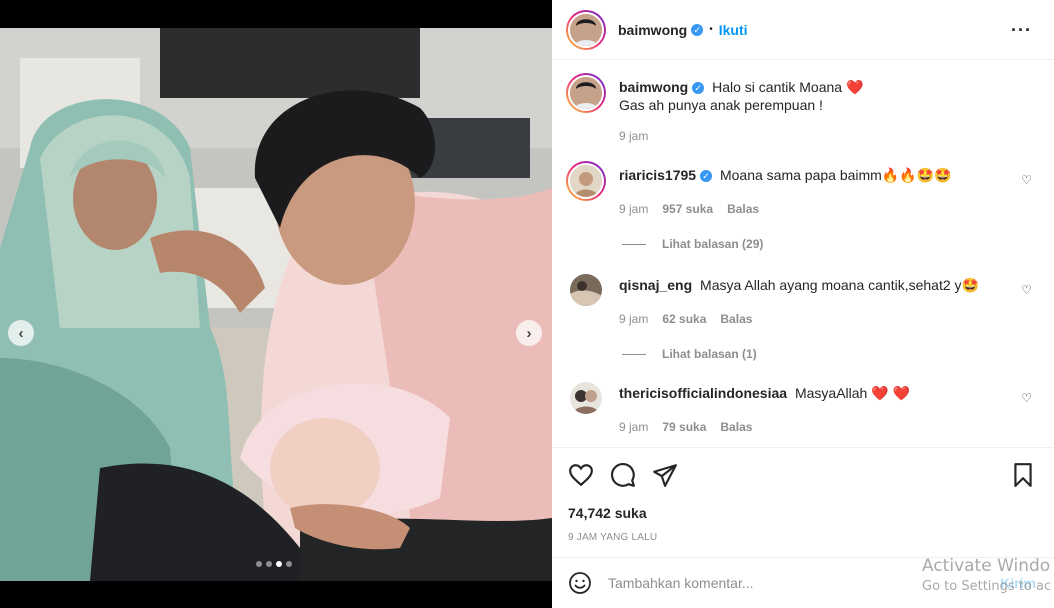 This screenshot has height=608, width=1054. Describe the element at coordinates (665, 475) in the screenshot. I see `share-send-icon` at that location.